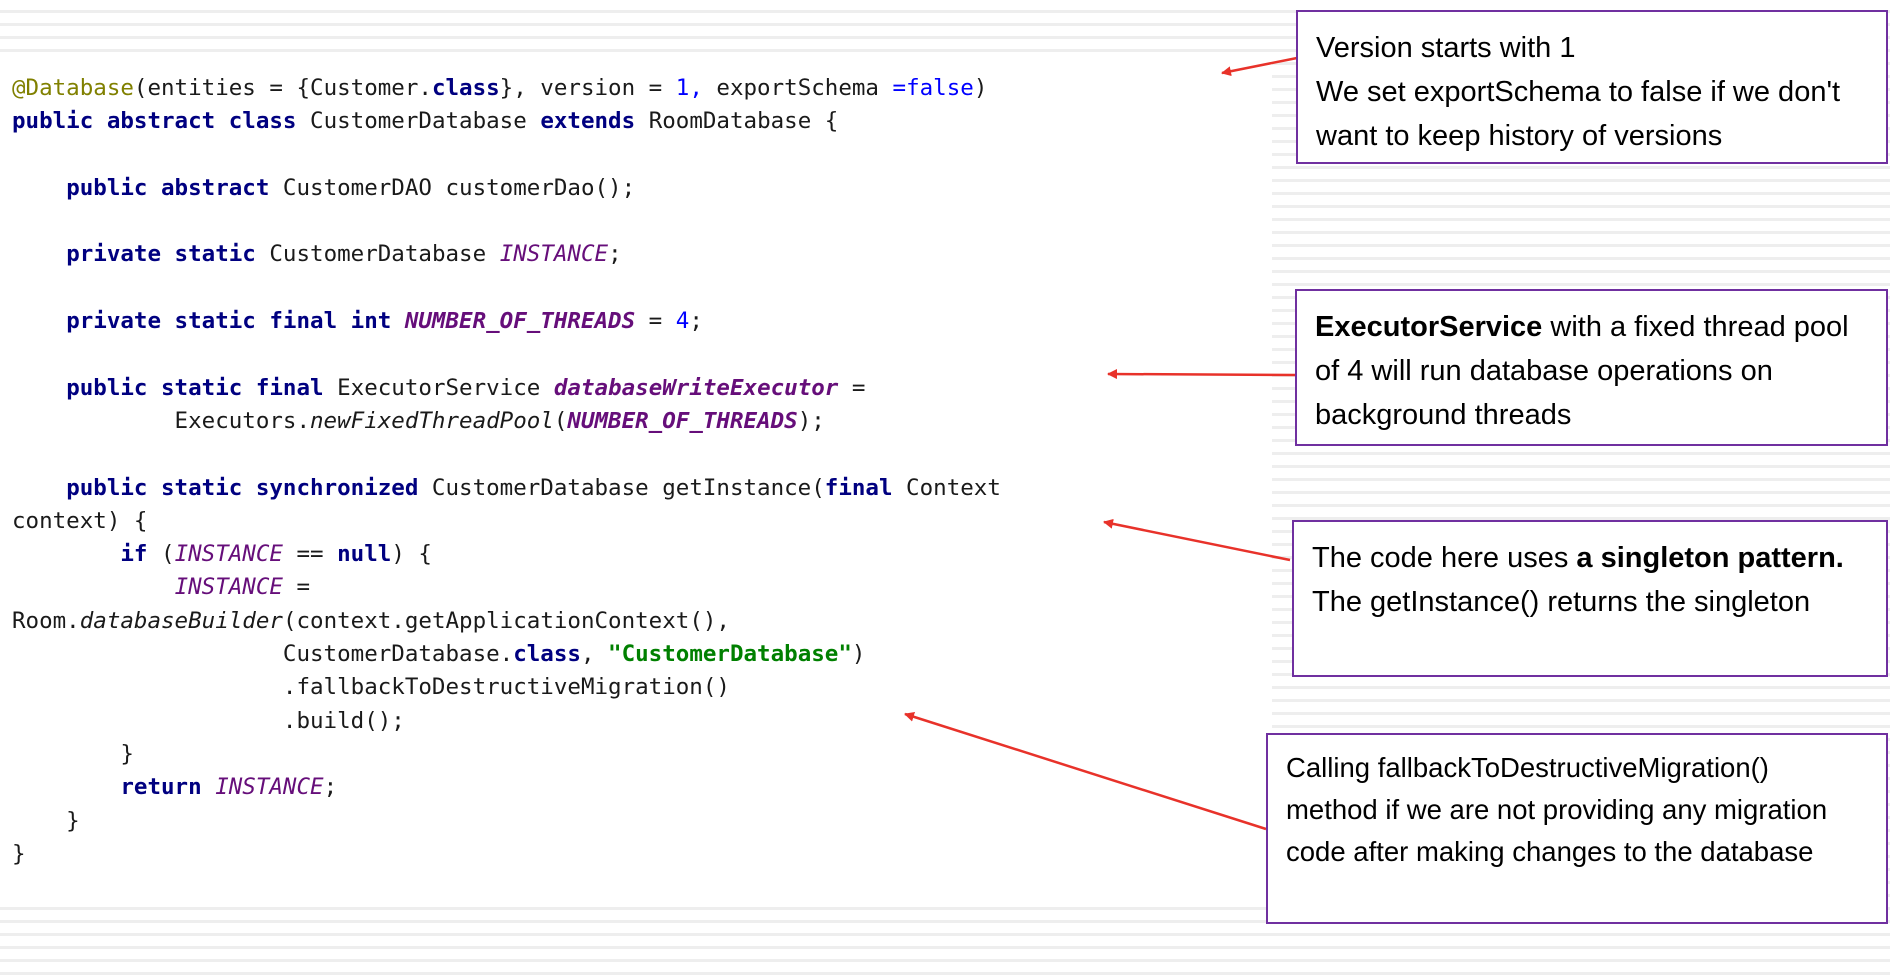  I want to click on callout-singleton-bold: a singleton pattern., so click(1710, 558).